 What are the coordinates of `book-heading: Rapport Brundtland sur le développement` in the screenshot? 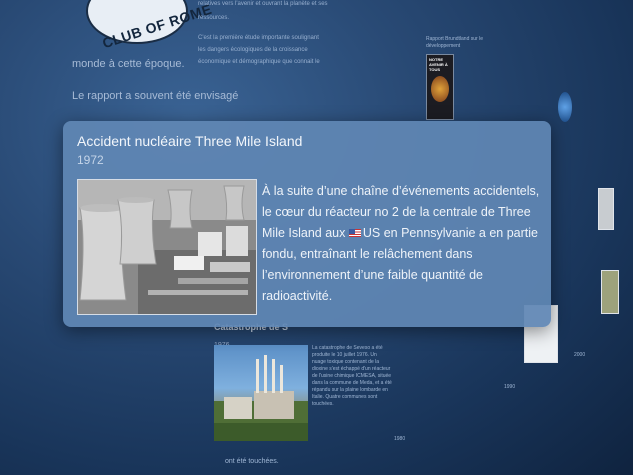 It's located at (454, 42).